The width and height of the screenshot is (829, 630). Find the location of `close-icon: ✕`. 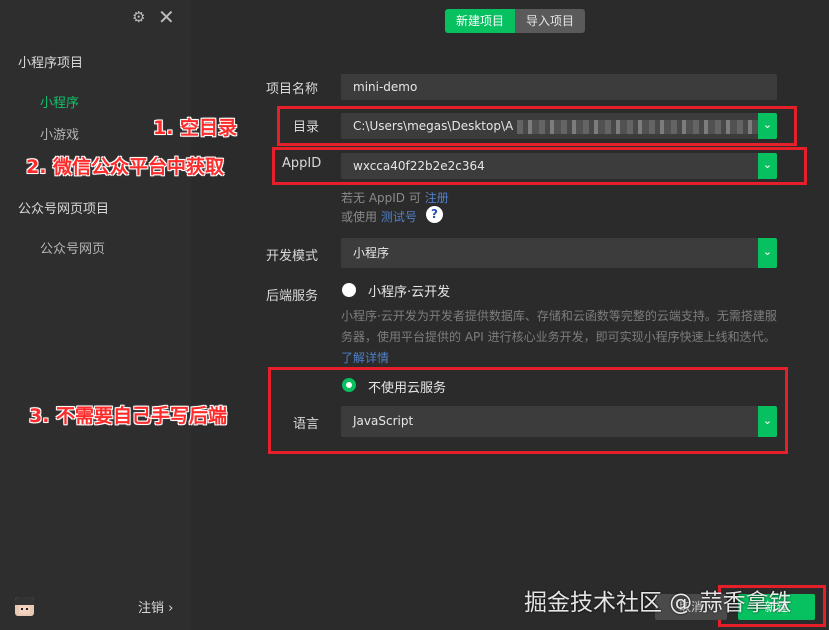

close-icon: ✕ is located at coordinates (167, 17).